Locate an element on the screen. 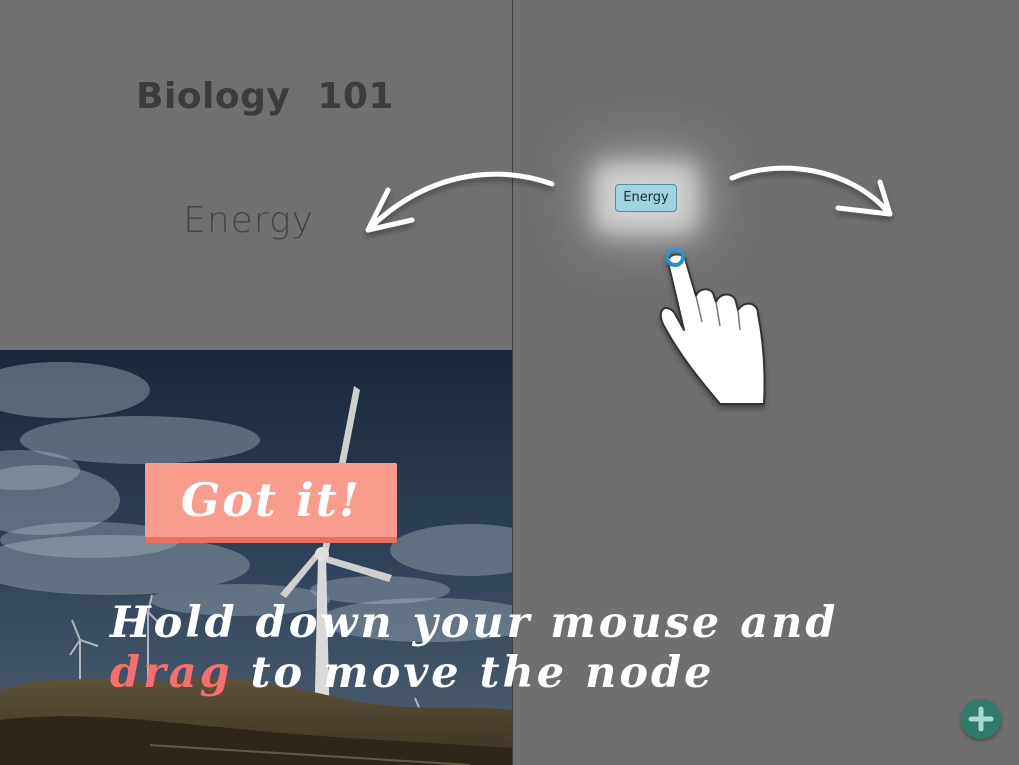  tutorial-hint-line-2: drag to move the node is located at coordinates (412, 673).